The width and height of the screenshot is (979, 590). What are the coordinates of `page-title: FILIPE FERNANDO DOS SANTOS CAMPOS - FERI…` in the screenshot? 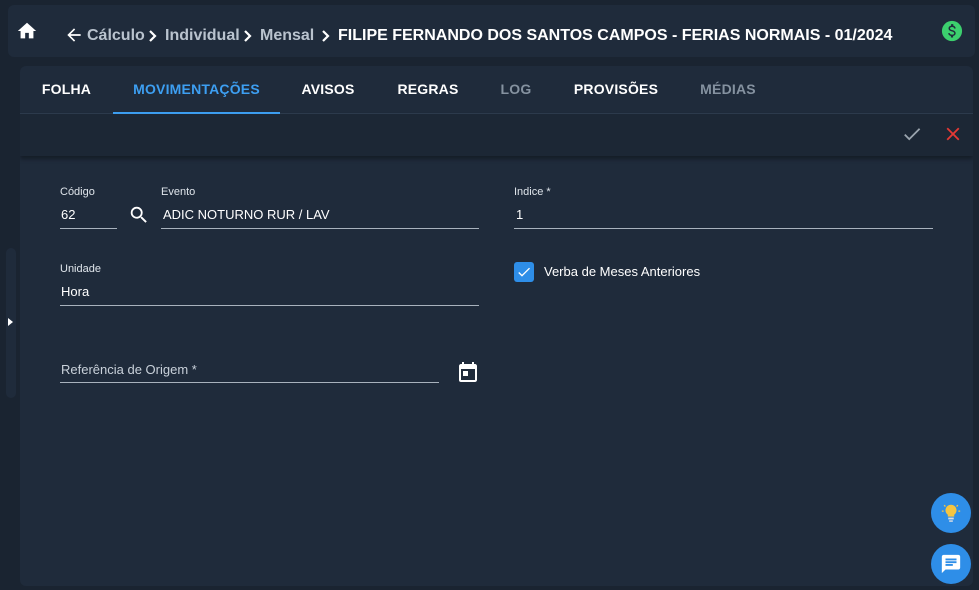 It's located at (615, 35).